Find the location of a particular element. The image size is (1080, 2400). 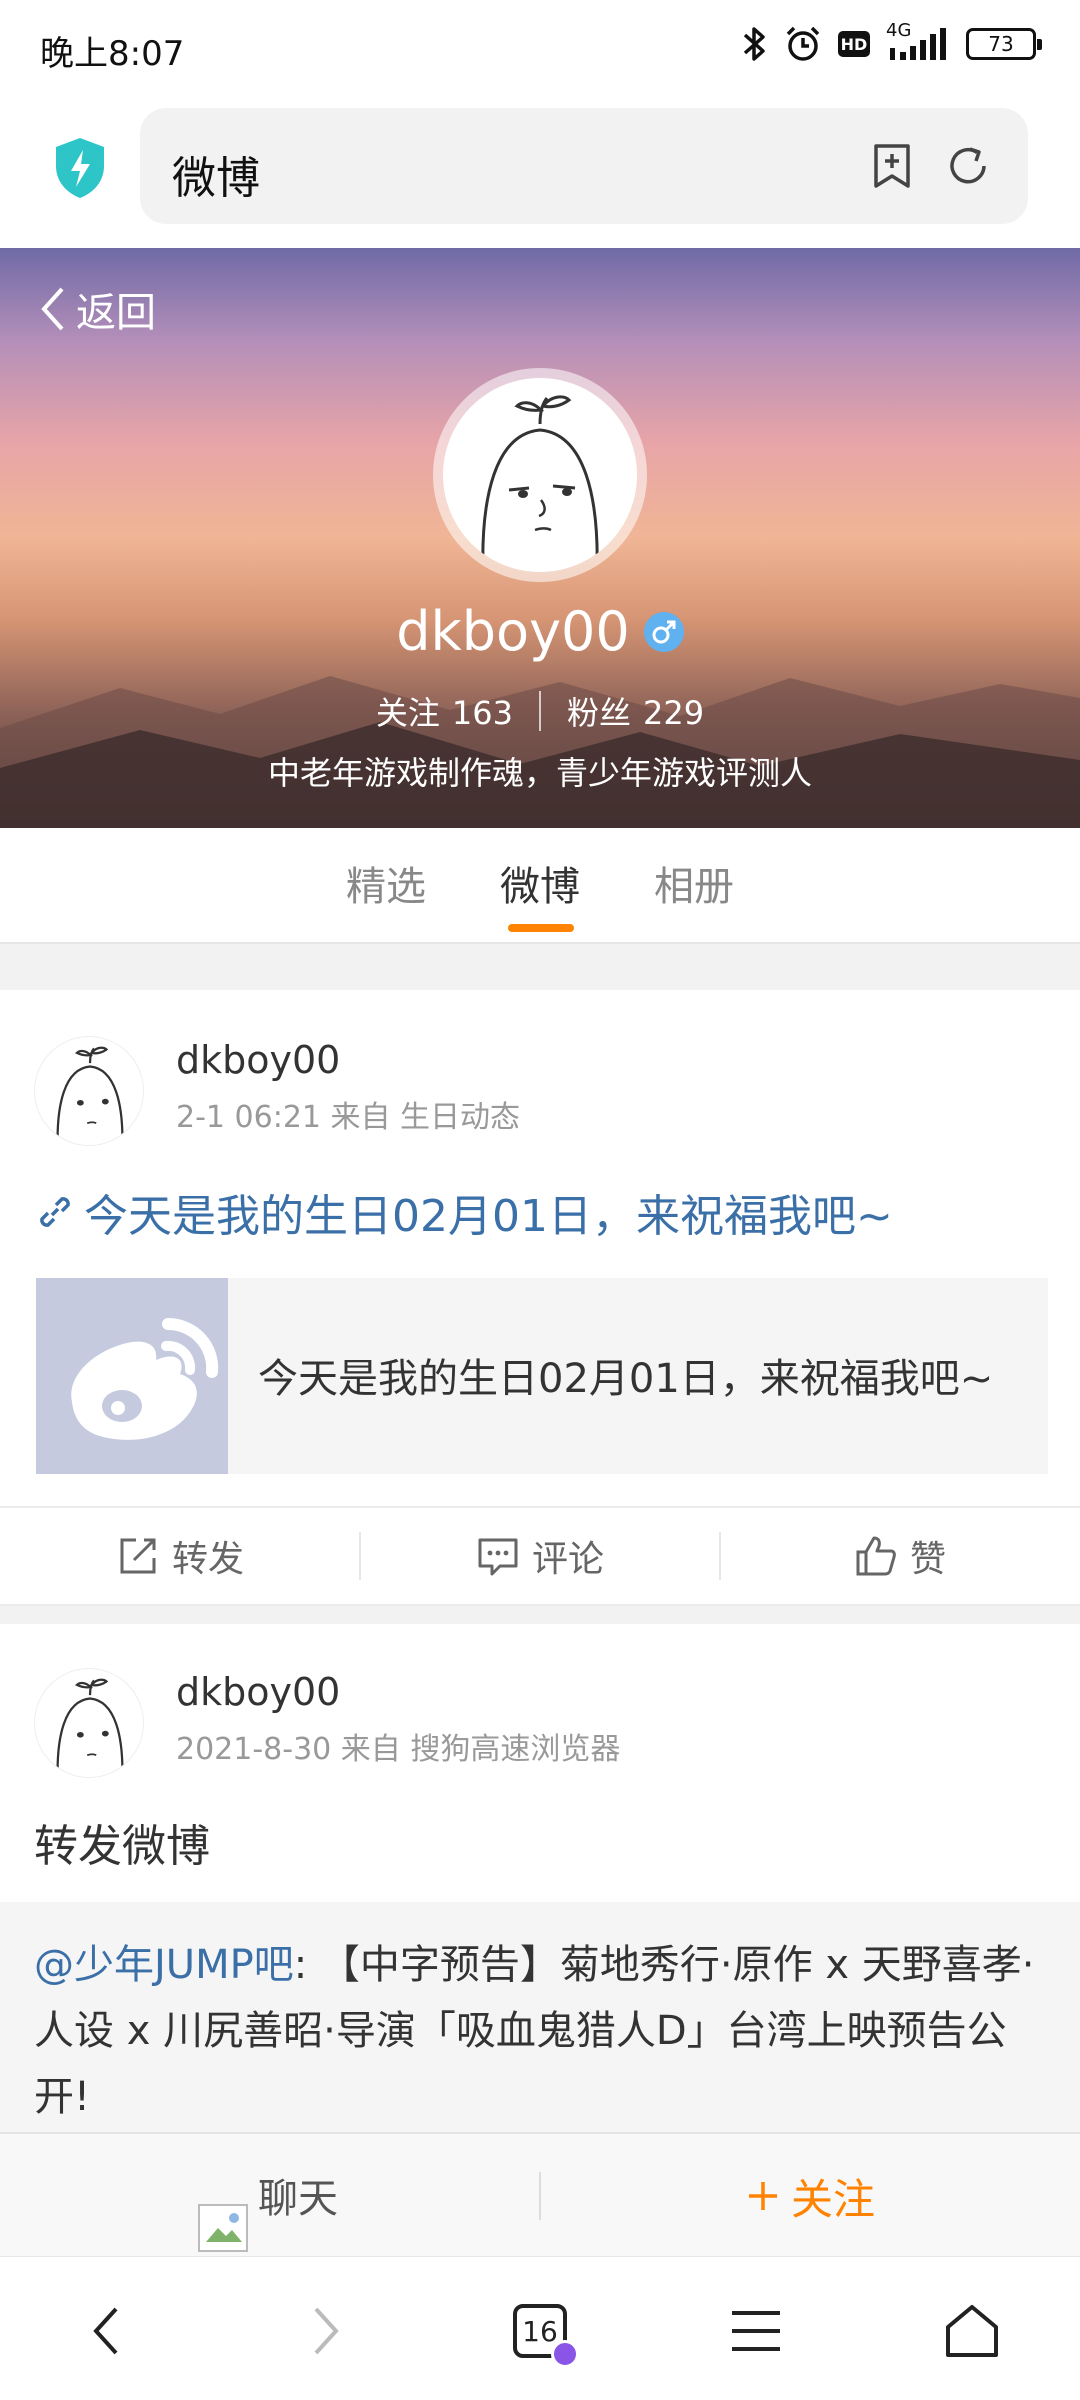

follow-label: 关注 is located at coordinates (832, 2199).